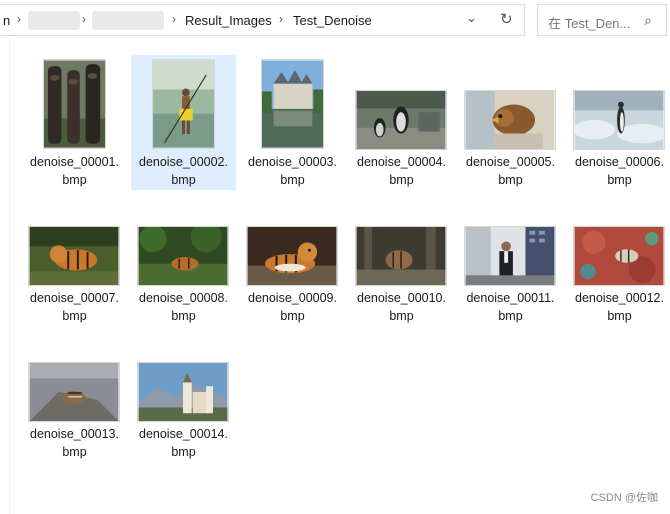 The image size is (670, 514). I want to click on file-name: denoise_00006. bmp, so click(619, 171).